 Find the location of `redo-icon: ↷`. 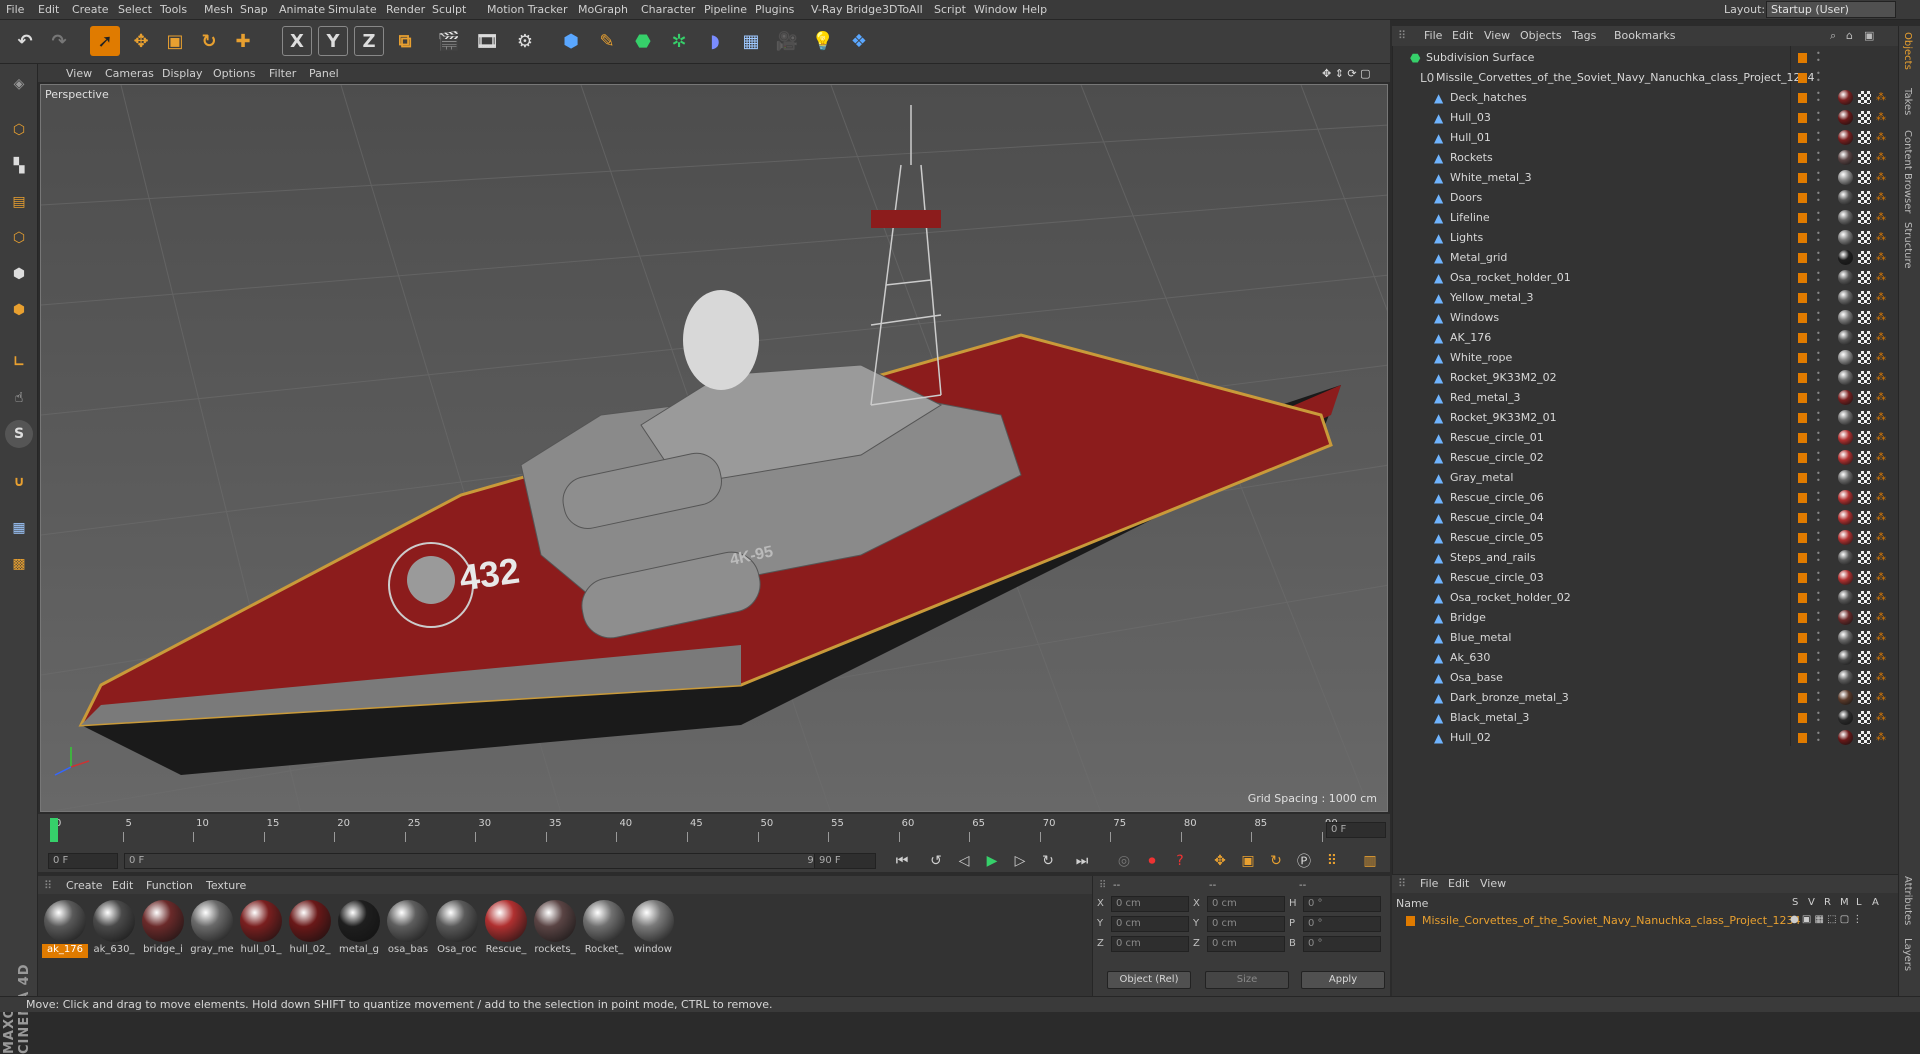

redo-icon: ↷ is located at coordinates (59, 41).